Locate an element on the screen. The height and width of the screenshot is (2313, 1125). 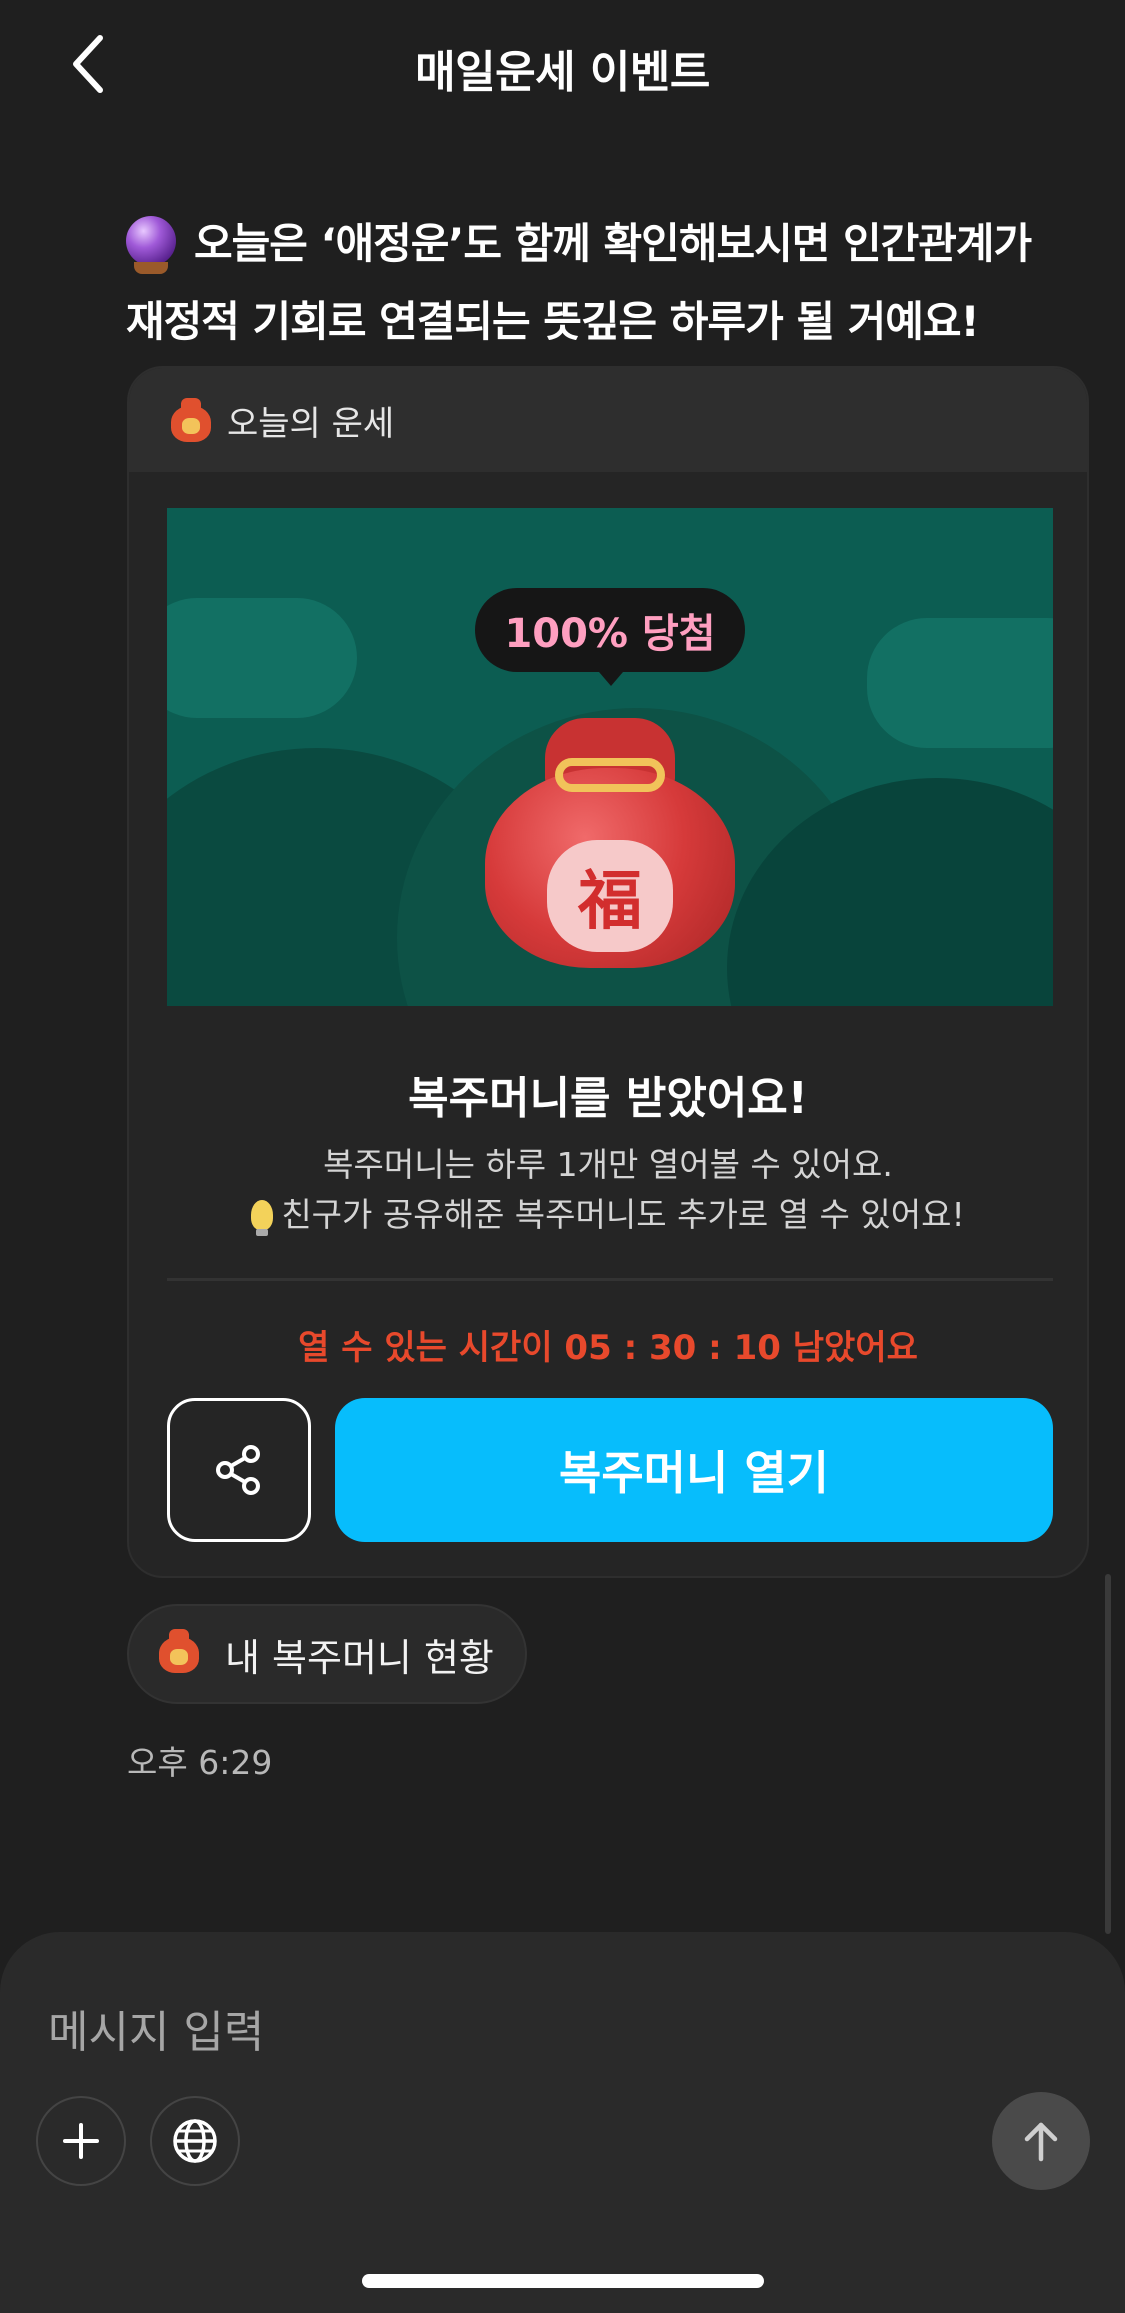
message-line-2: 재정적 기회로 연결되는 뜻깊은 하루가 될 거예요! is located at coordinates (553, 321).